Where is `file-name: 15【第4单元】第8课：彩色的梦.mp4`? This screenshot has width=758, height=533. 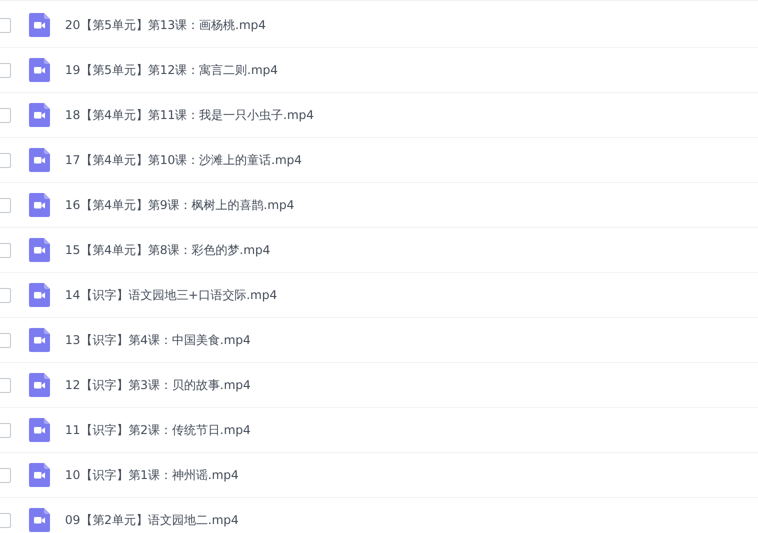 file-name: 15【第4单元】第8课：彩色的梦.mp4 is located at coordinates (167, 250).